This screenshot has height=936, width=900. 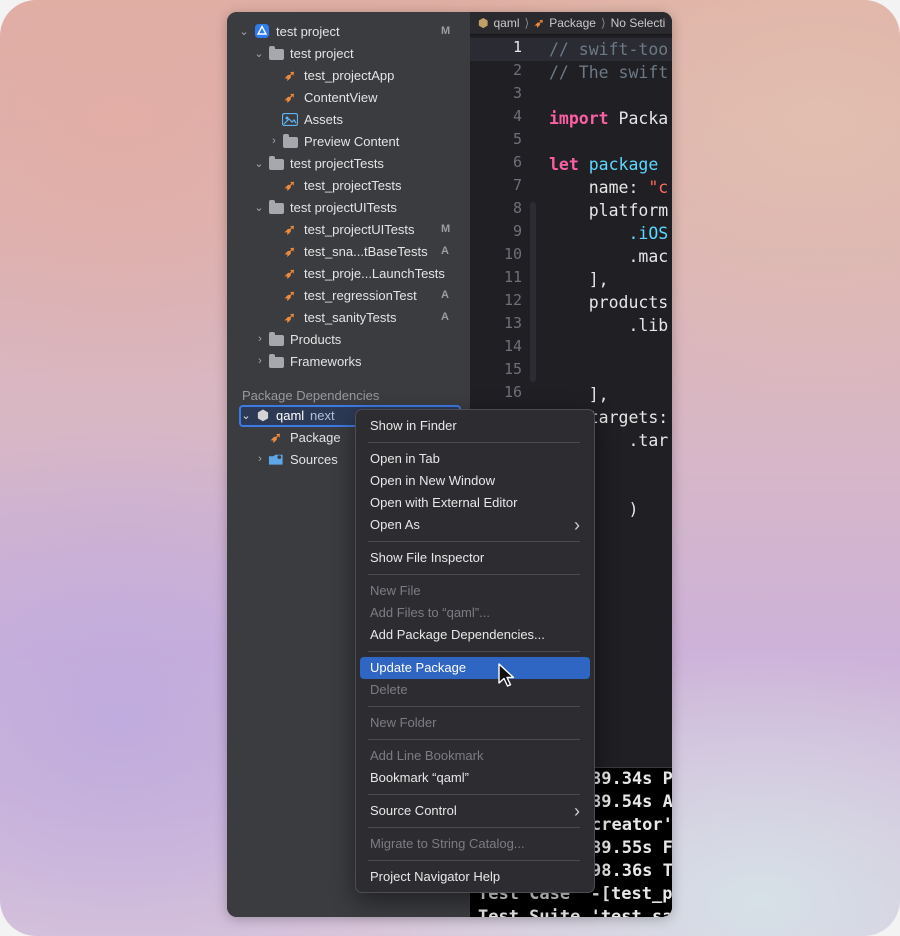 I want to click on scm-badge: M, so click(x=446, y=229).